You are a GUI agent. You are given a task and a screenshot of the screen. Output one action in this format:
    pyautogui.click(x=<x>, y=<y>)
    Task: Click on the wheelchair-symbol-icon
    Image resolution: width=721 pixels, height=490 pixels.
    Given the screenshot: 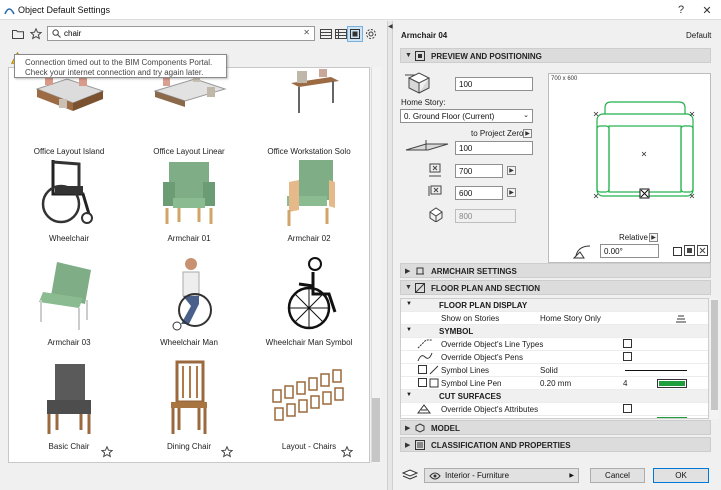 What is the action you would take?
    pyautogui.click(x=312, y=293)
    